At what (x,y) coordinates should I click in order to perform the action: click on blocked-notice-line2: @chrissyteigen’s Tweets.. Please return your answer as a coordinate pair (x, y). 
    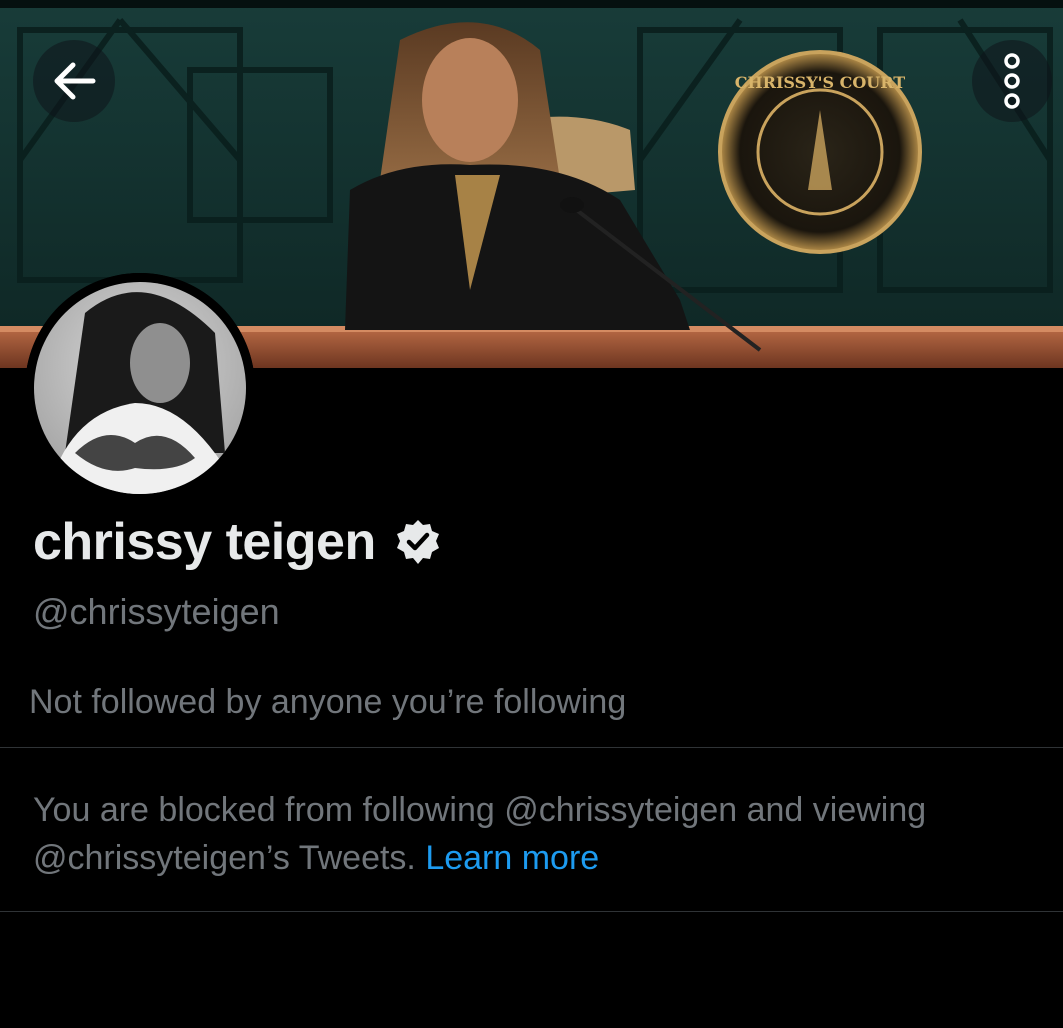
    Looking at the image, I should click on (224, 858).